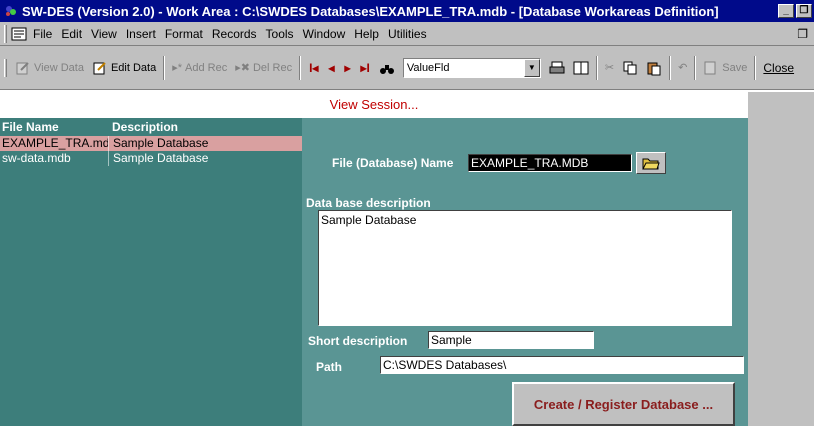 Image resolution: width=814 pixels, height=426 pixels. I want to click on next-record-button: ▸, so click(347, 68).